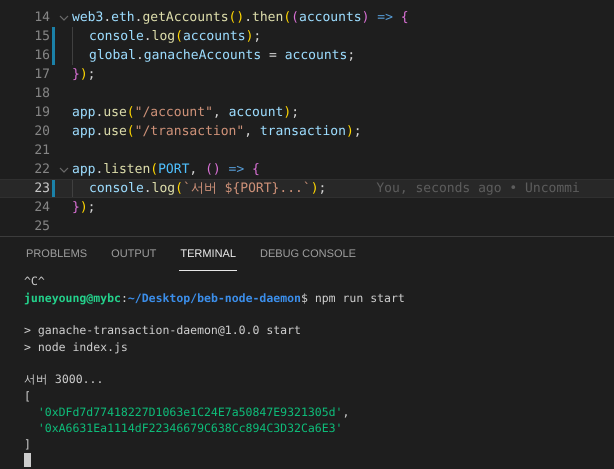 The width and height of the screenshot is (614, 469). Describe the element at coordinates (134, 254) in the screenshot. I see `panel-tab: OUTPUT` at that location.